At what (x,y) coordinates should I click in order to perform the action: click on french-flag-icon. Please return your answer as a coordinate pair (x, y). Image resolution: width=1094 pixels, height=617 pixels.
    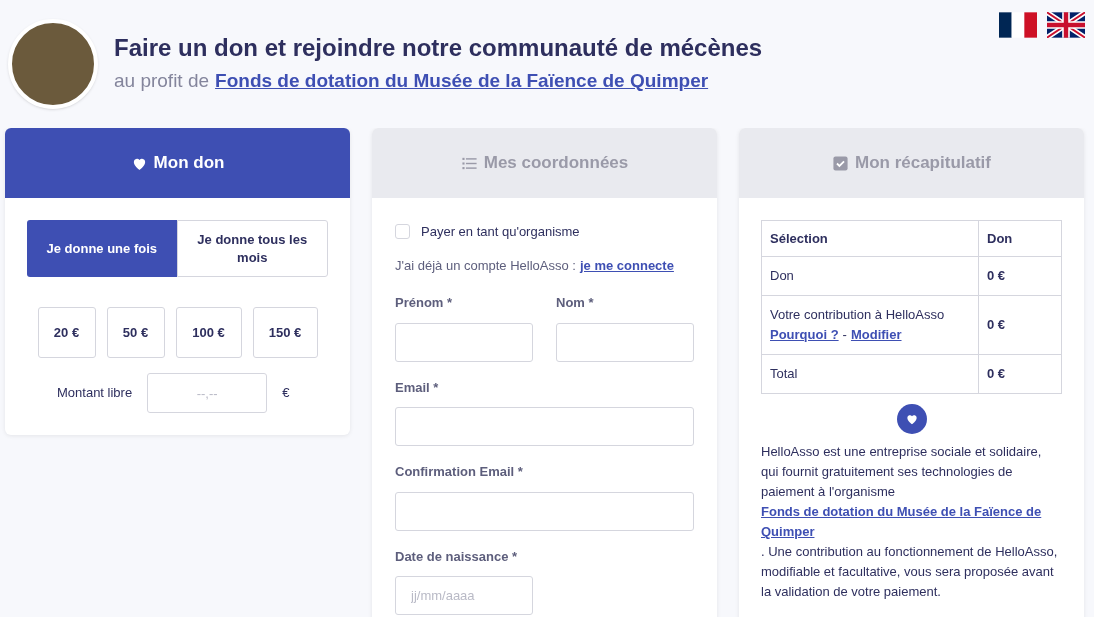
    Looking at the image, I should click on (1018, 25).